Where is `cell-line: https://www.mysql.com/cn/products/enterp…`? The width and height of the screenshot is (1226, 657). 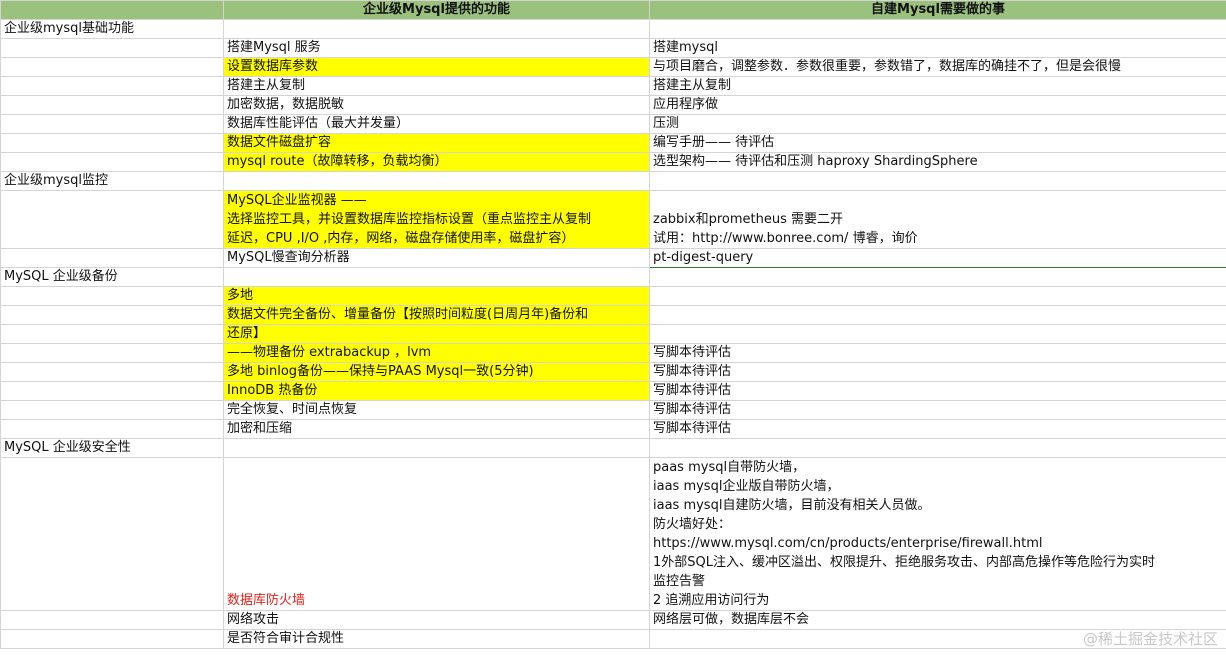 cell-line: https://www.mysql.com/cn/products/enterp… is located at coordinates (848, 543).